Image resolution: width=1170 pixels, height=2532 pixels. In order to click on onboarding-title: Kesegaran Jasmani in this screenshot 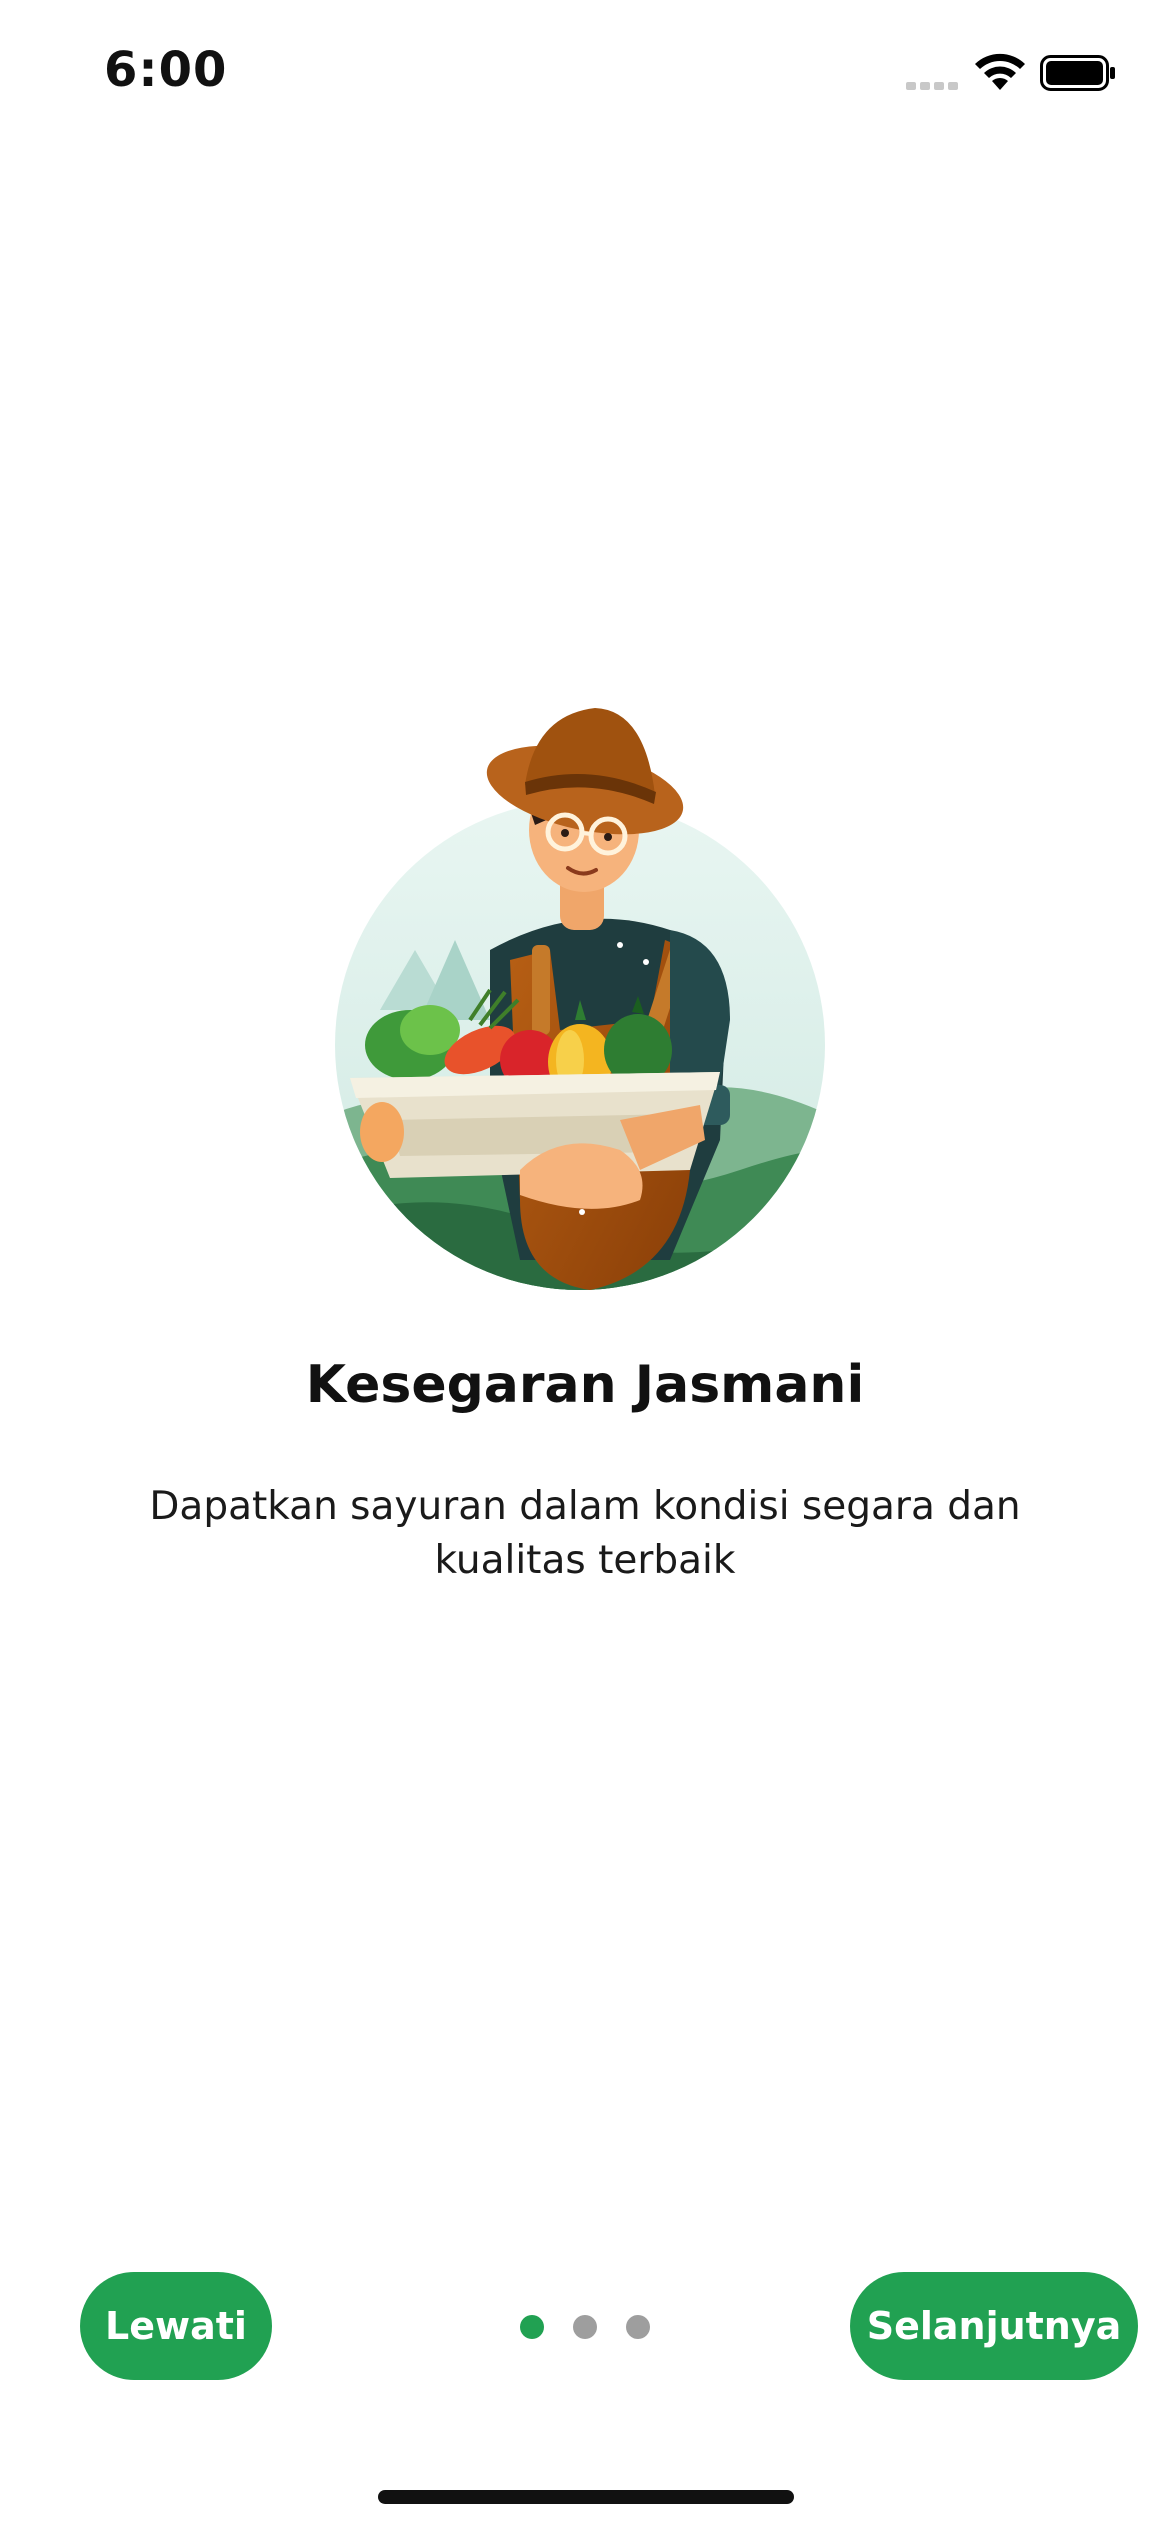, I will do `click(585, 1385)`.